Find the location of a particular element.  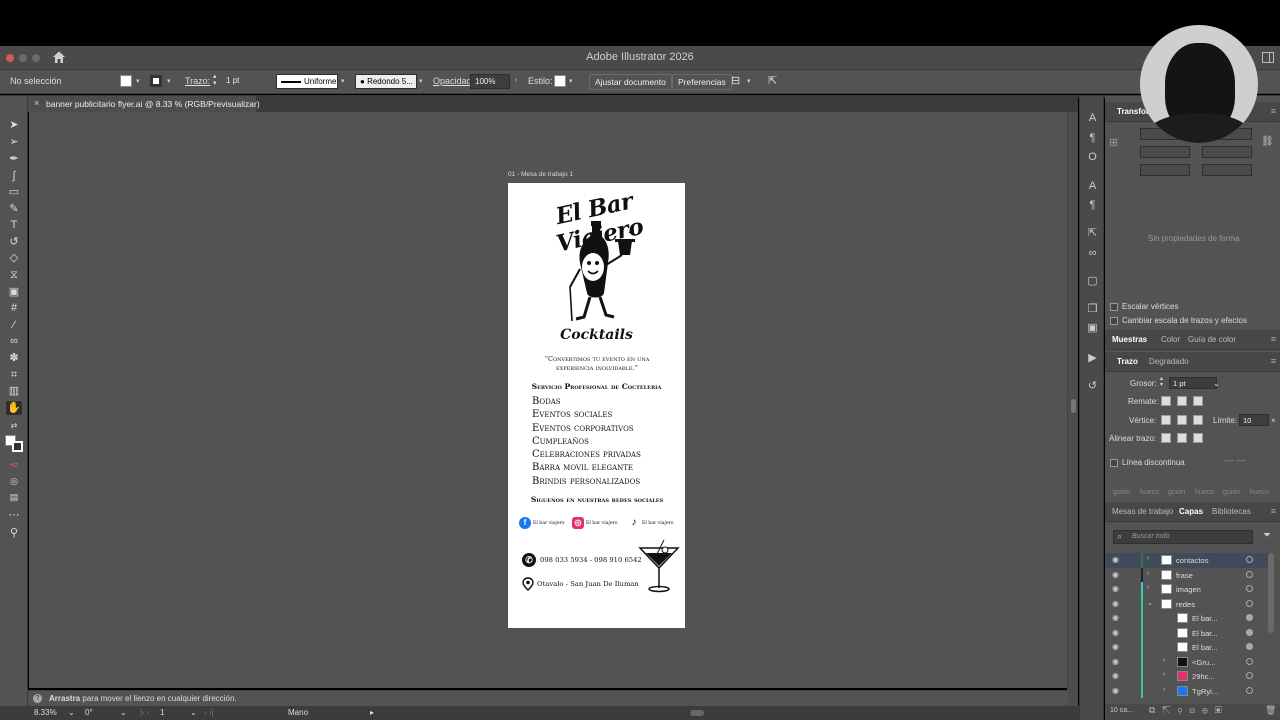

character-styles-icon: A is located at coordinates (1092, 186).